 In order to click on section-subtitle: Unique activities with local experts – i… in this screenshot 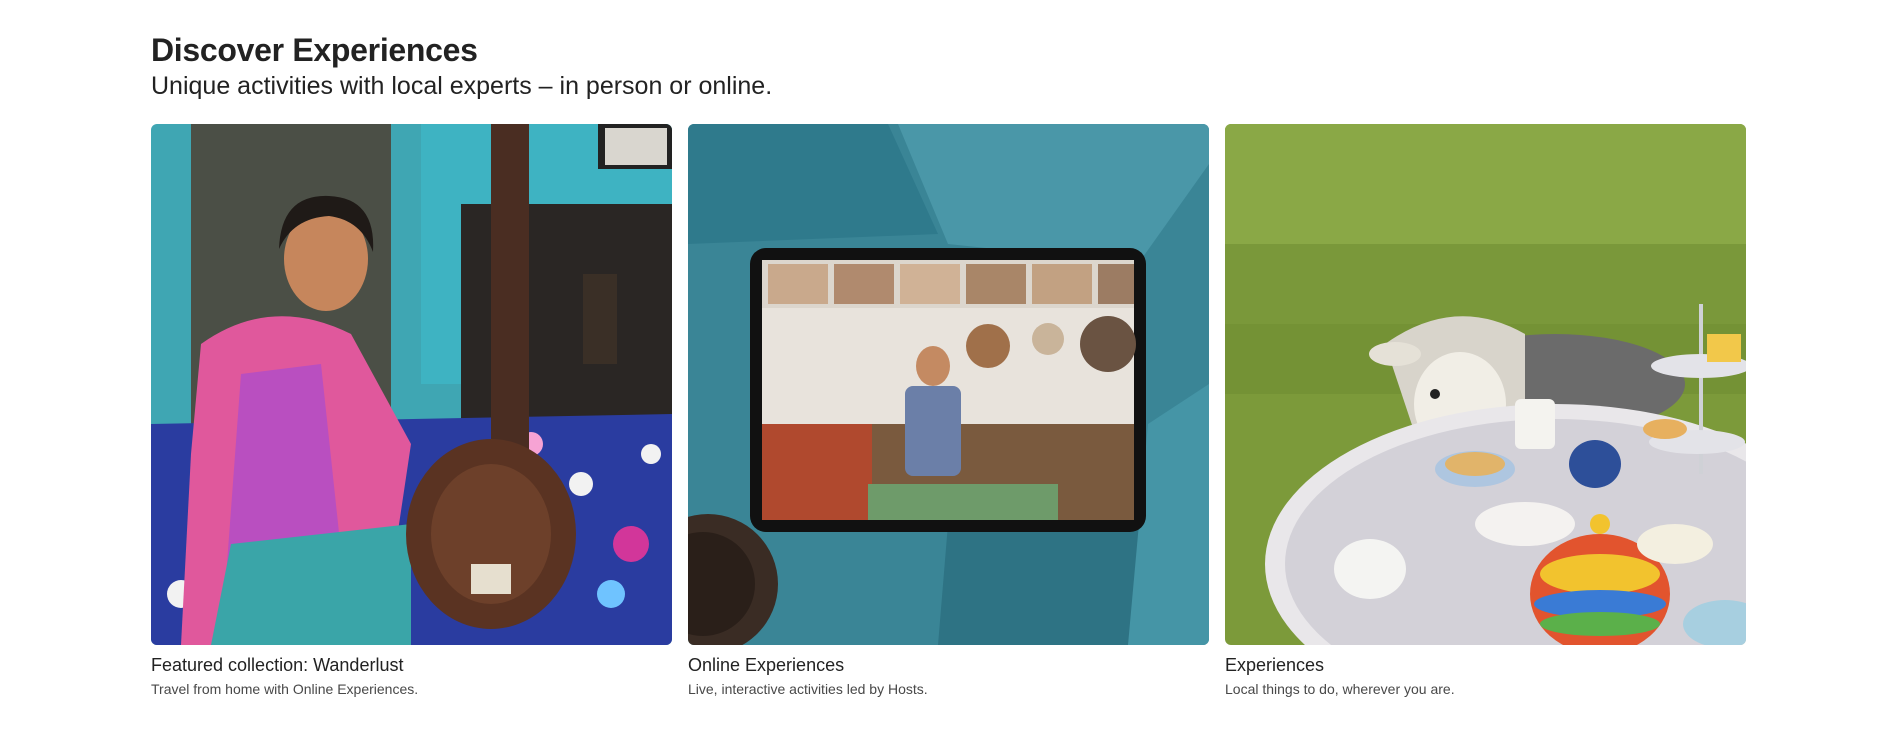, I will do `click(462, 86)`.